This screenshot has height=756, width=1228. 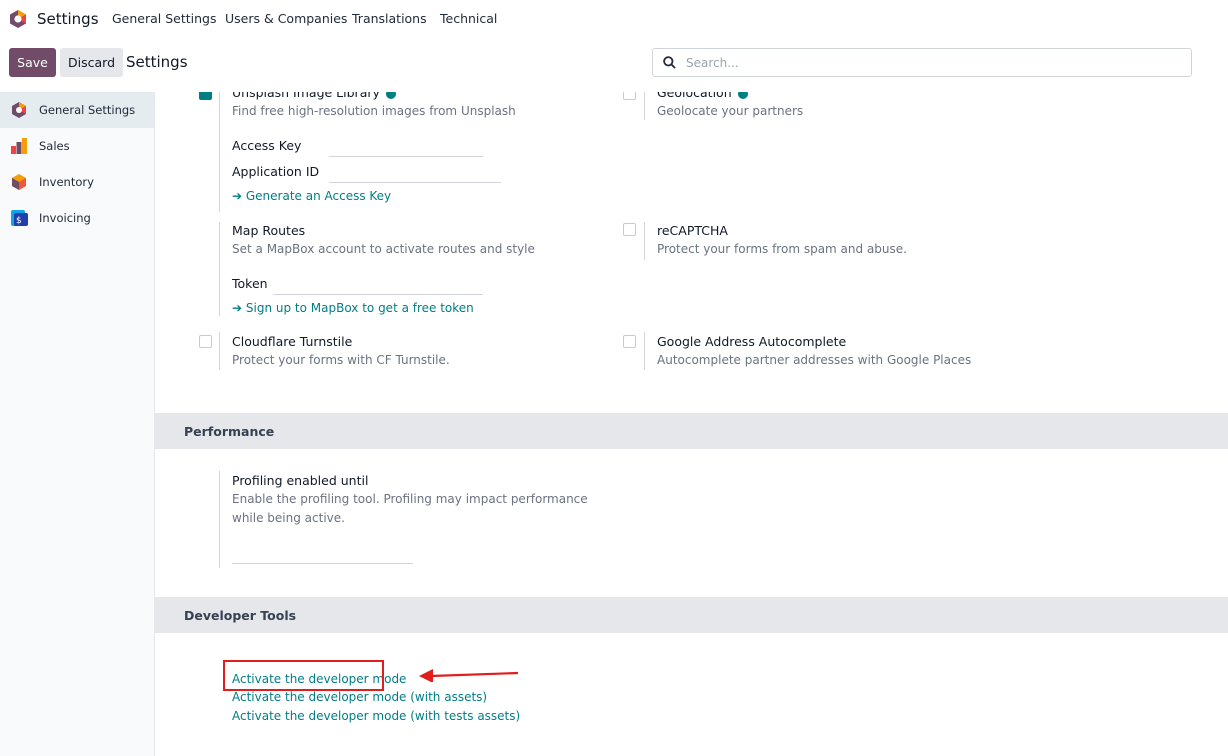 I want to click on sidebar-item-label: Invoicing, so click(x=65, y=218).